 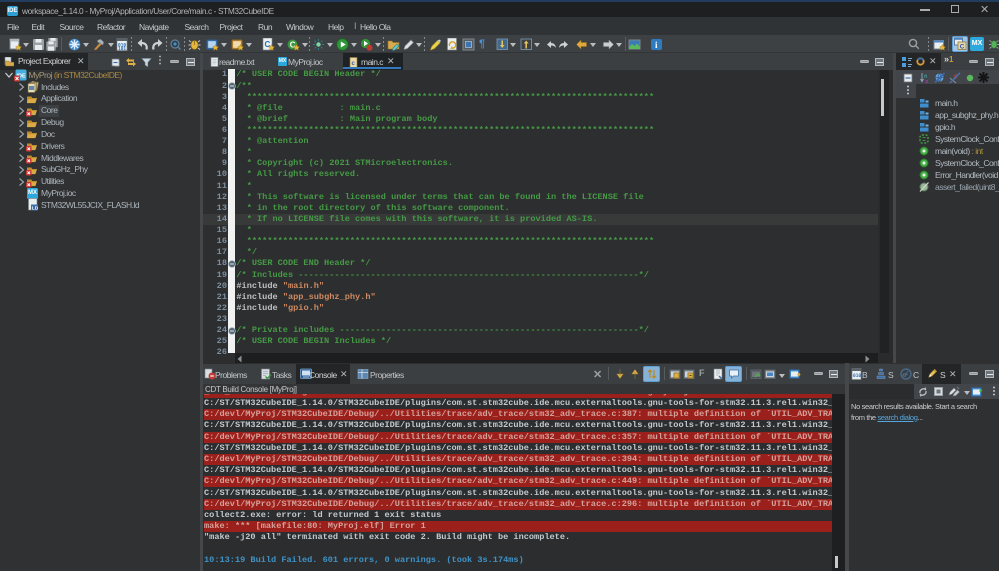 What do you see at coordinates (857, 376) in the screenshot?
I see `svg-text: 010` at bounding box center [857, 376].